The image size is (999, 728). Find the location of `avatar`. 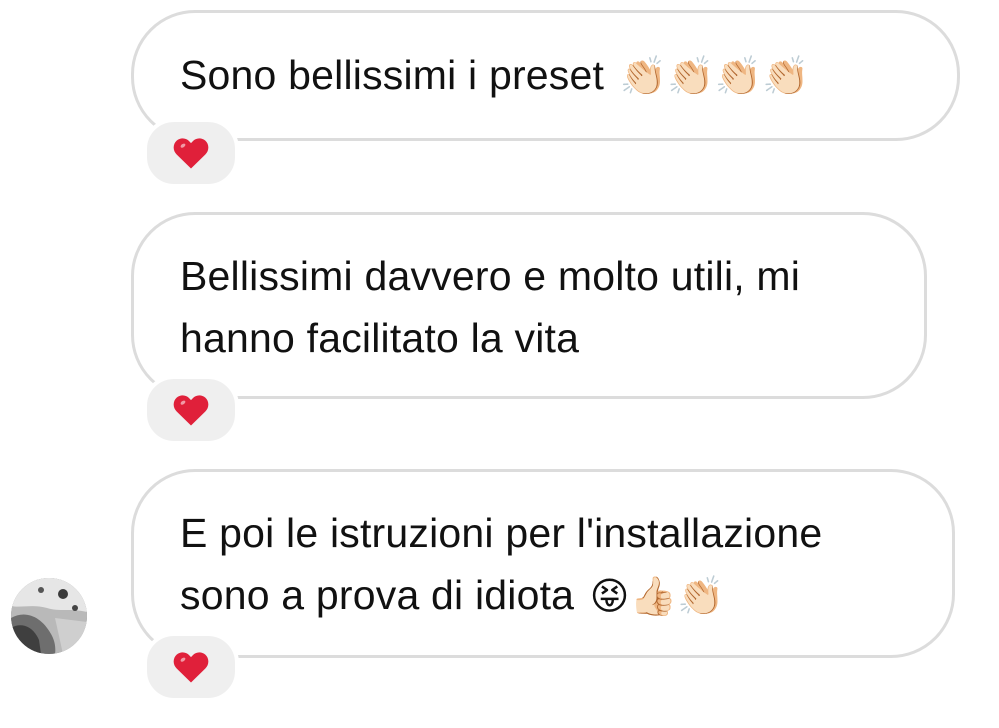

avatar is located at coordinates (49, 616).